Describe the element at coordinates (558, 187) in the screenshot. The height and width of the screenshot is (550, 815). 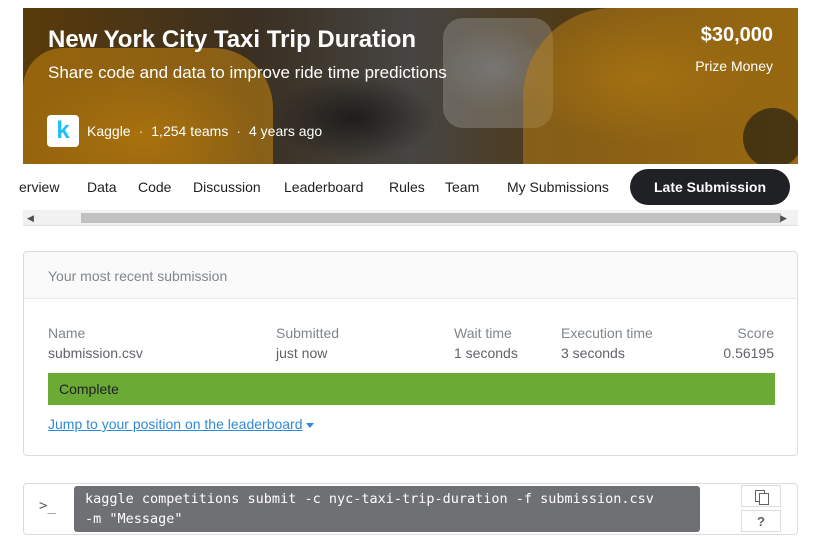
I see `tab-my-submissions: My Submissions` at that location.